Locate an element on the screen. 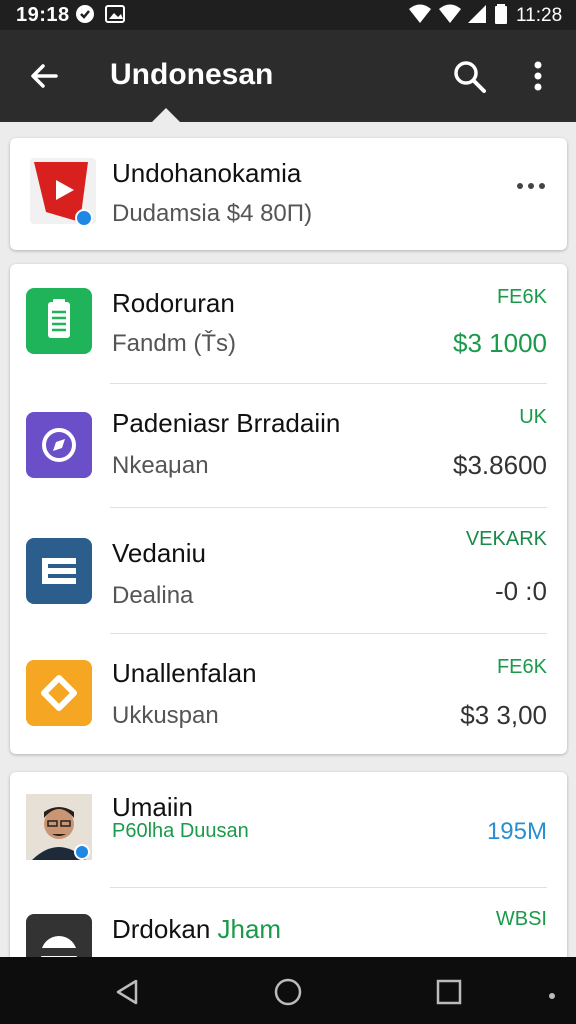 This screenshot has height=1024, width=576. avatar is located at coordinates (59, 827).